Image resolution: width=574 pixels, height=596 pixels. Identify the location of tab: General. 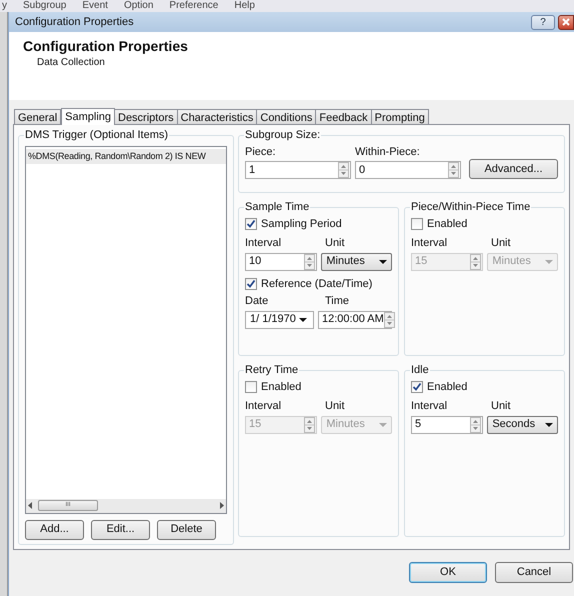
(38, 116).